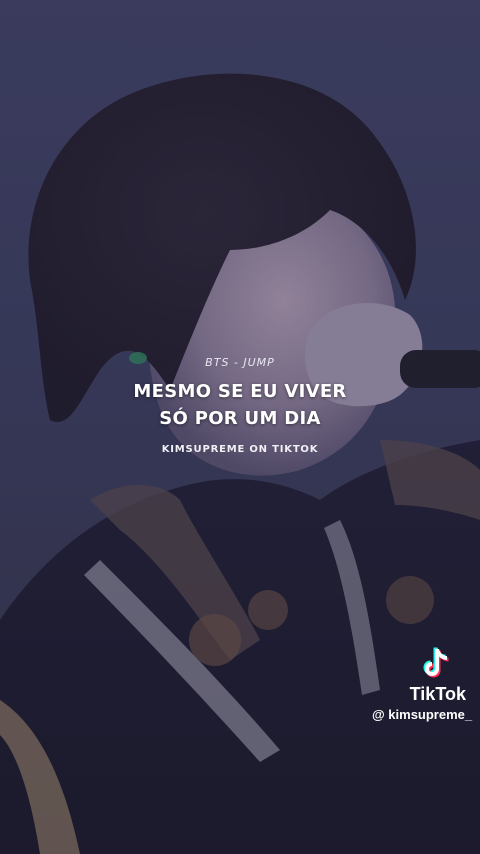 The width and height of the screenshot is (480, 854). I want to click on tiktok-watermark: TikTok @ kimsupreme_, so click(422, 684).